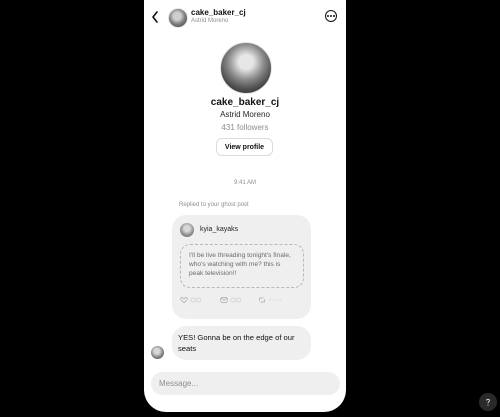  I want to click on share-action, so click(271, 300).